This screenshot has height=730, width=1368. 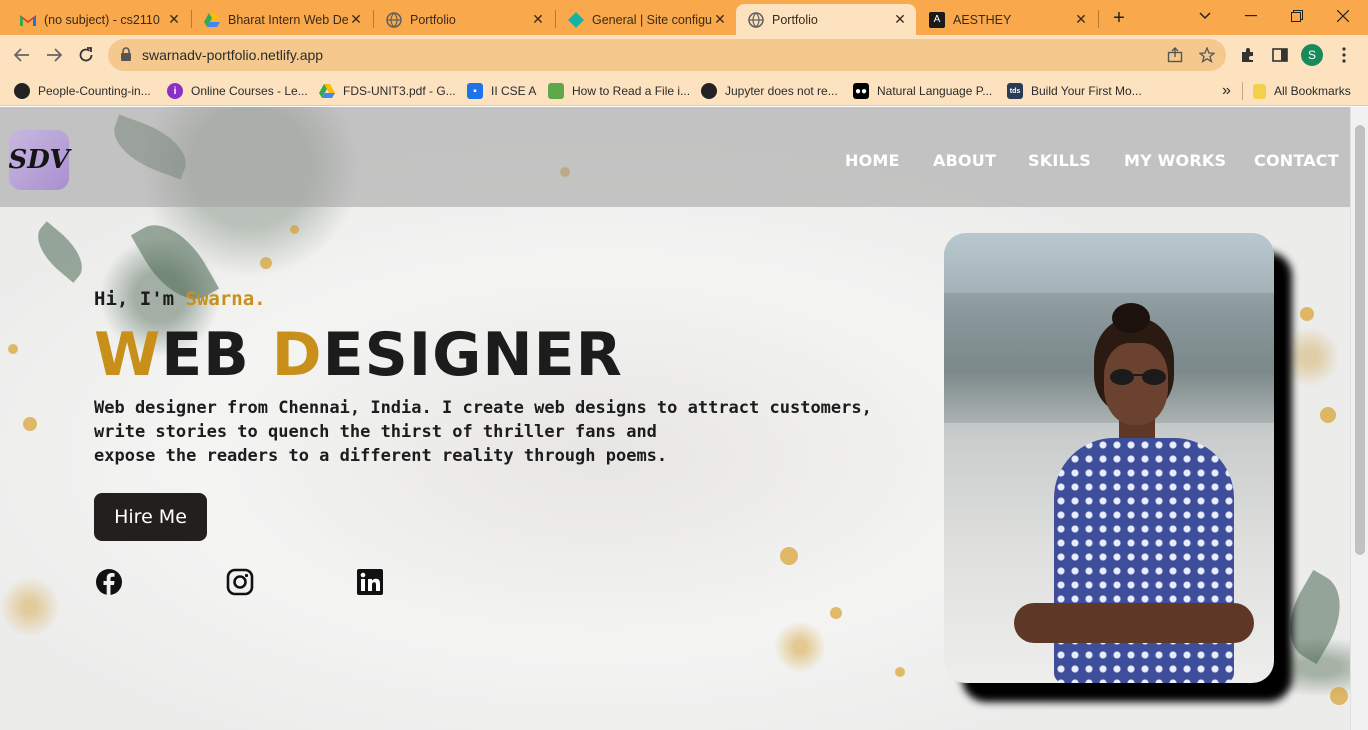 I want to click on hero-name: Swarna., so click(x=225, y=299).